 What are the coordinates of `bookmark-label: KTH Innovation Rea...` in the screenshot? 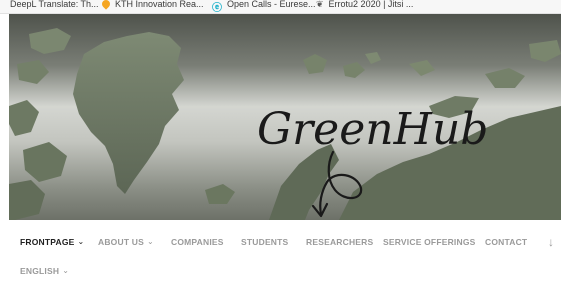 It's located at (159, 4).